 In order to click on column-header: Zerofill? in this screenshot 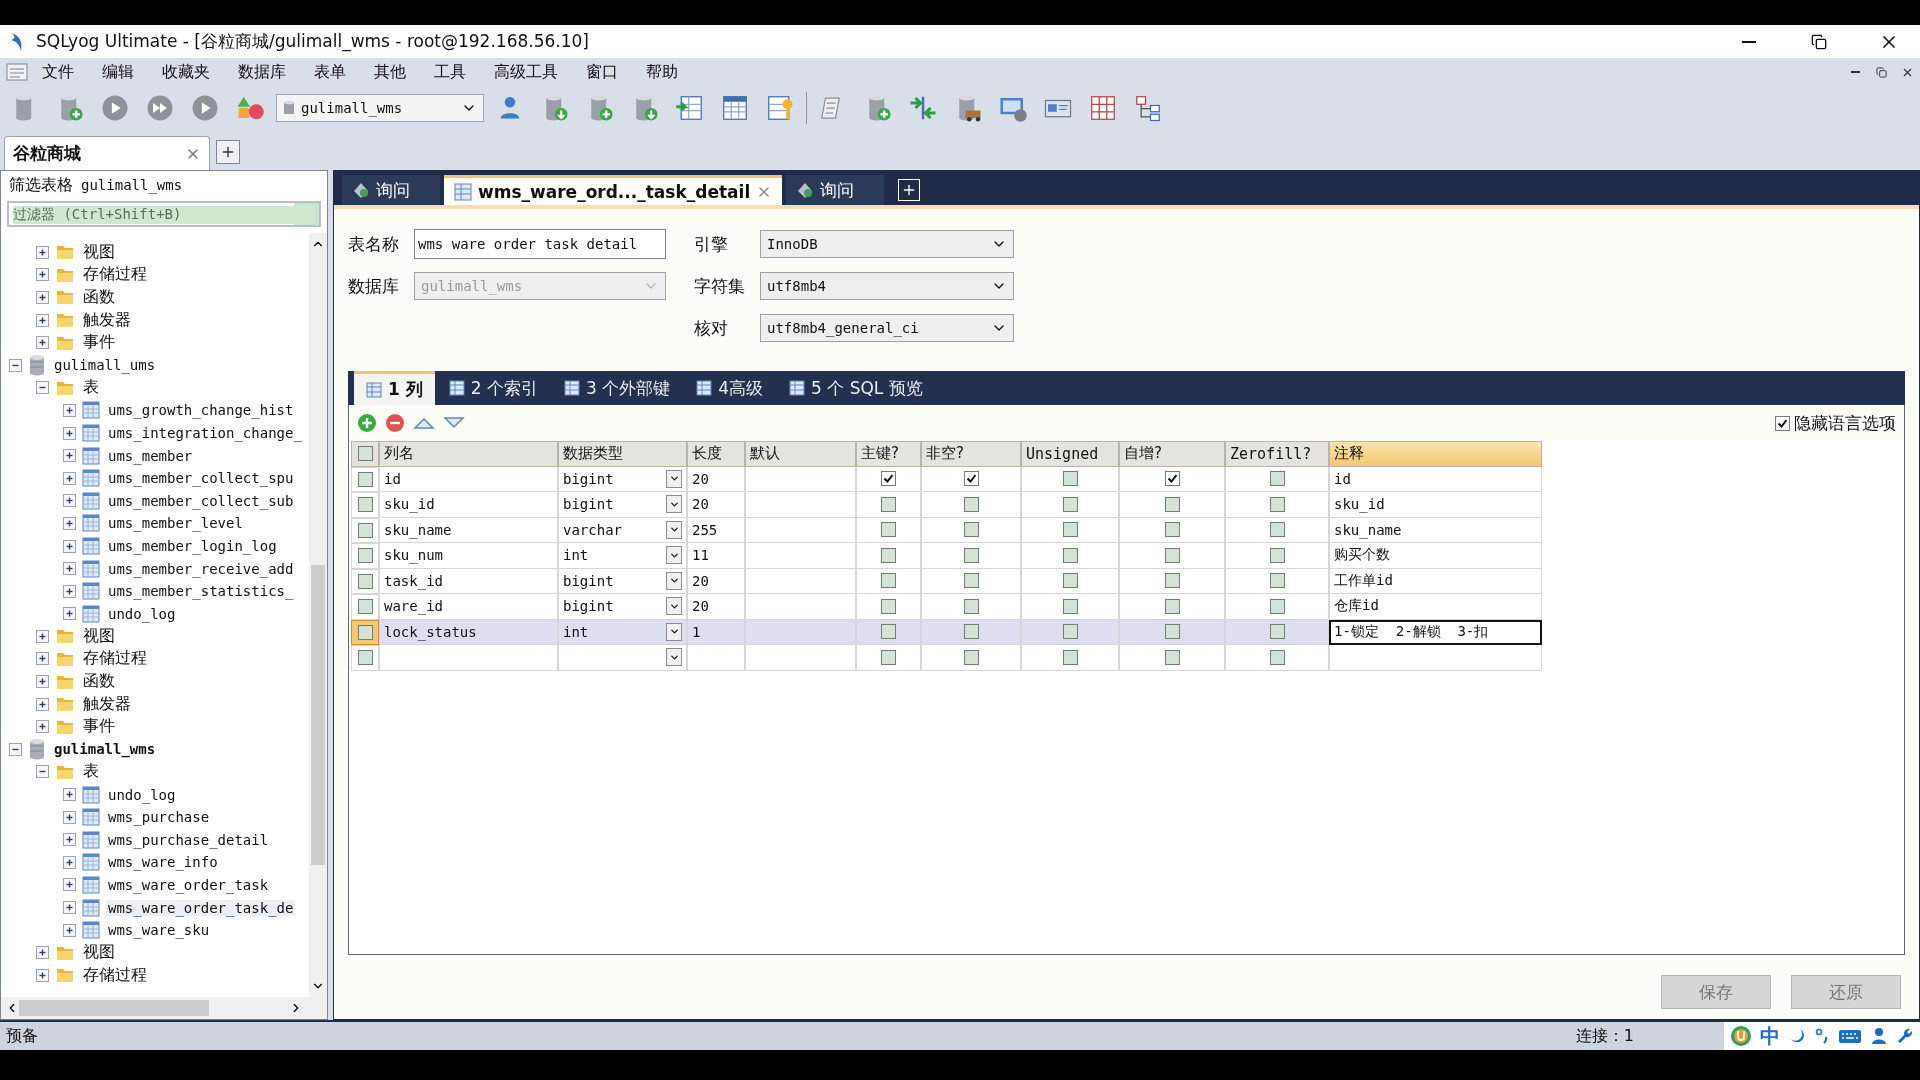, I will do `click(1277, 454)`.